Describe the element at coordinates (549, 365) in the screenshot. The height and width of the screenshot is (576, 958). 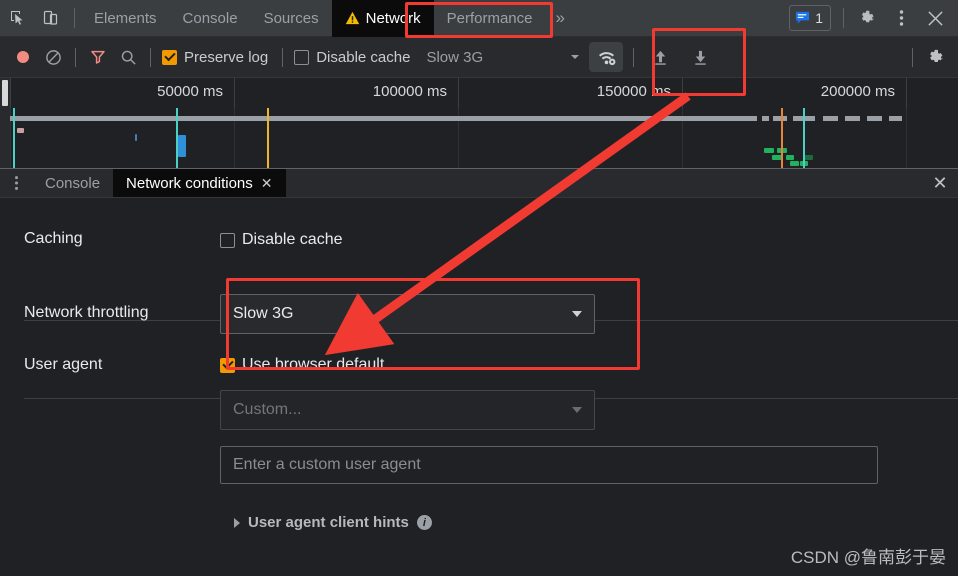
I see `use-browser-default-checkbox: Use browser default` at that location.